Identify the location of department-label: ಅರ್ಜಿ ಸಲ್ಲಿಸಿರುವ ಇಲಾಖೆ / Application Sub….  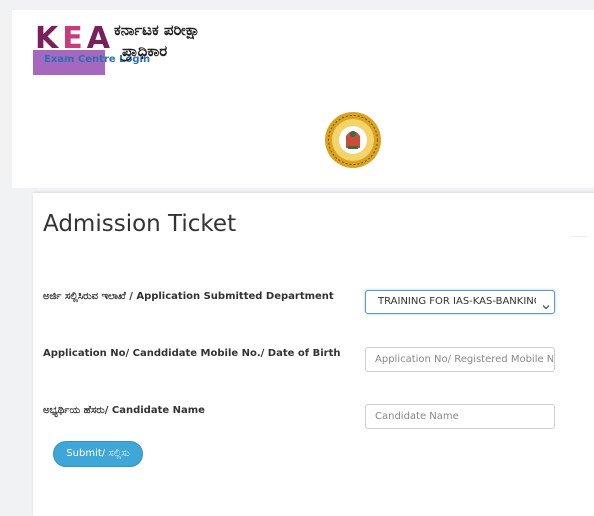
(188, 296).